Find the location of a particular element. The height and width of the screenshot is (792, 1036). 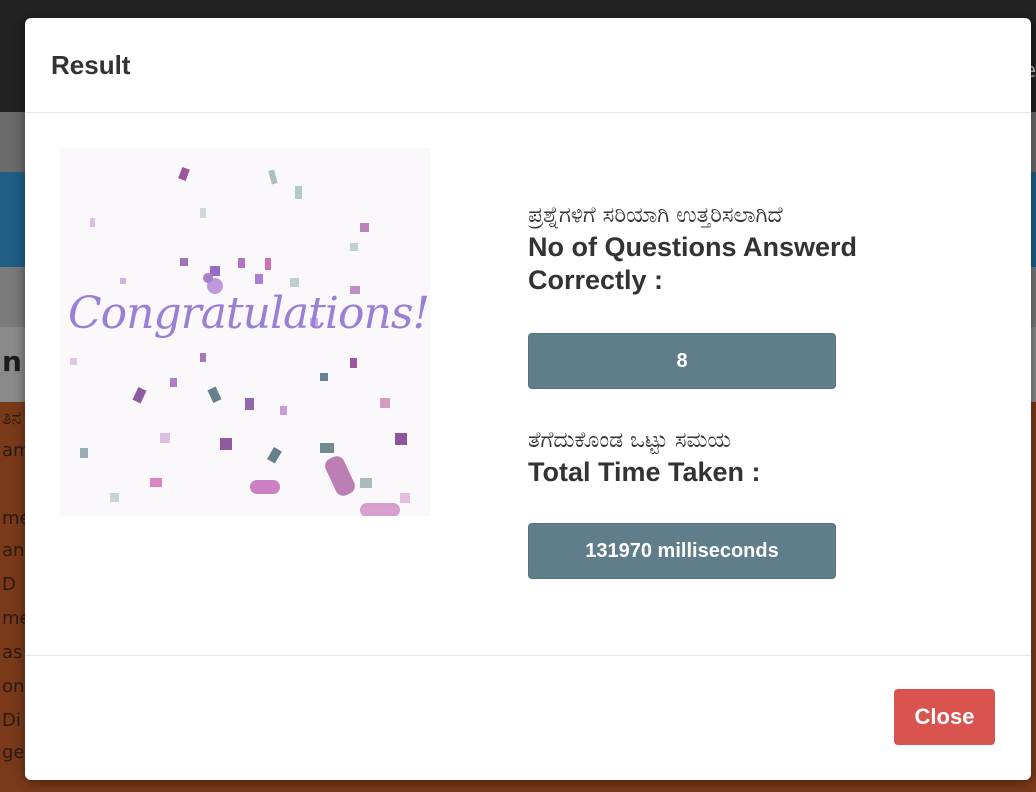

total-time-value: 131970 milliseconds is located at coordinates (682, 551).